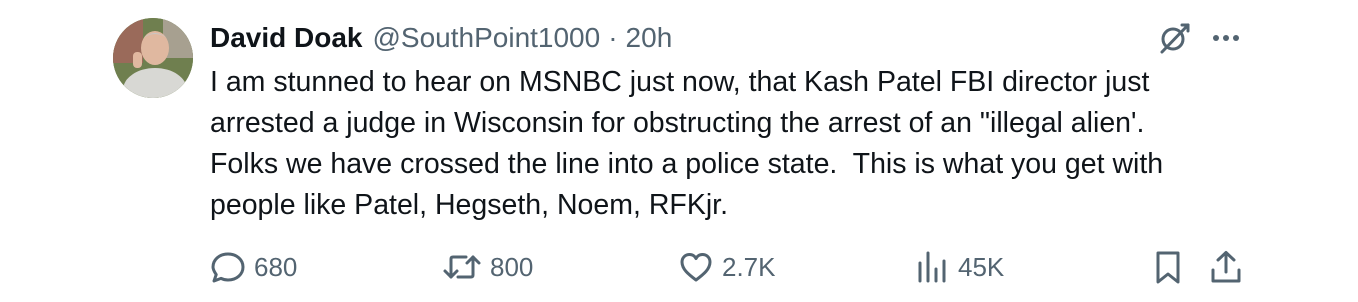 This screenshot has width=1358, height=302. I want to click on reply-button: 680, so click(253, 267).